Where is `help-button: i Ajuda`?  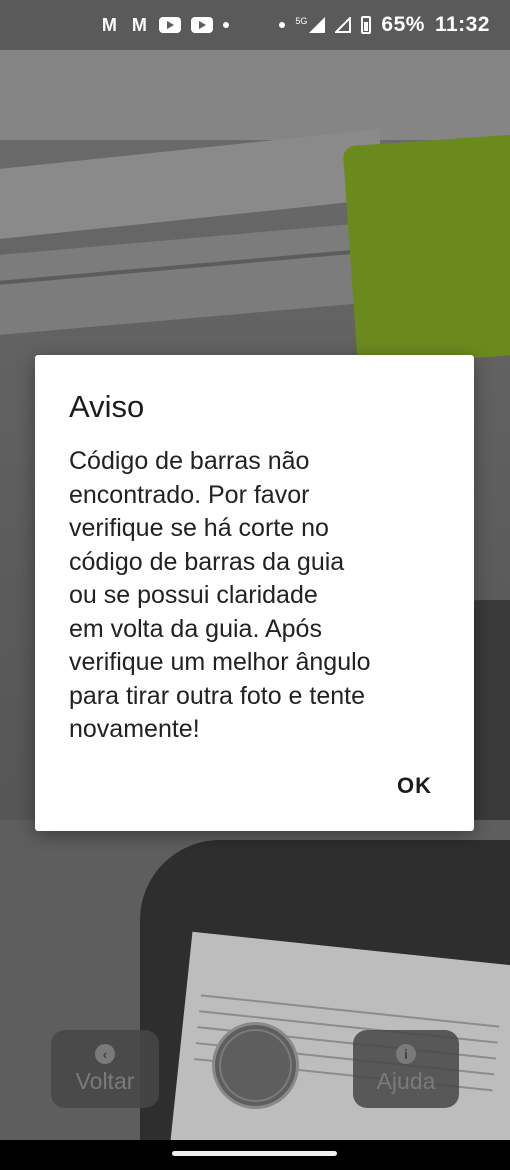 help-button: i Ajuda is located at coordinates (406, 1069).